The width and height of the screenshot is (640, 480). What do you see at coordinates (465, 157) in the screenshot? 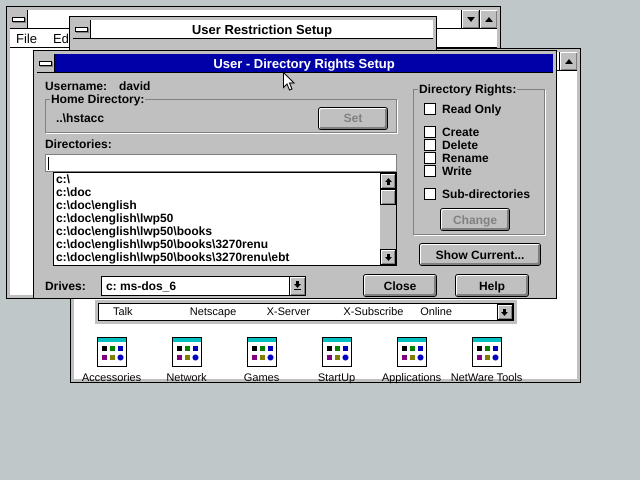
I see `checkbox-label: Rename` at bounding box center [465, 157].